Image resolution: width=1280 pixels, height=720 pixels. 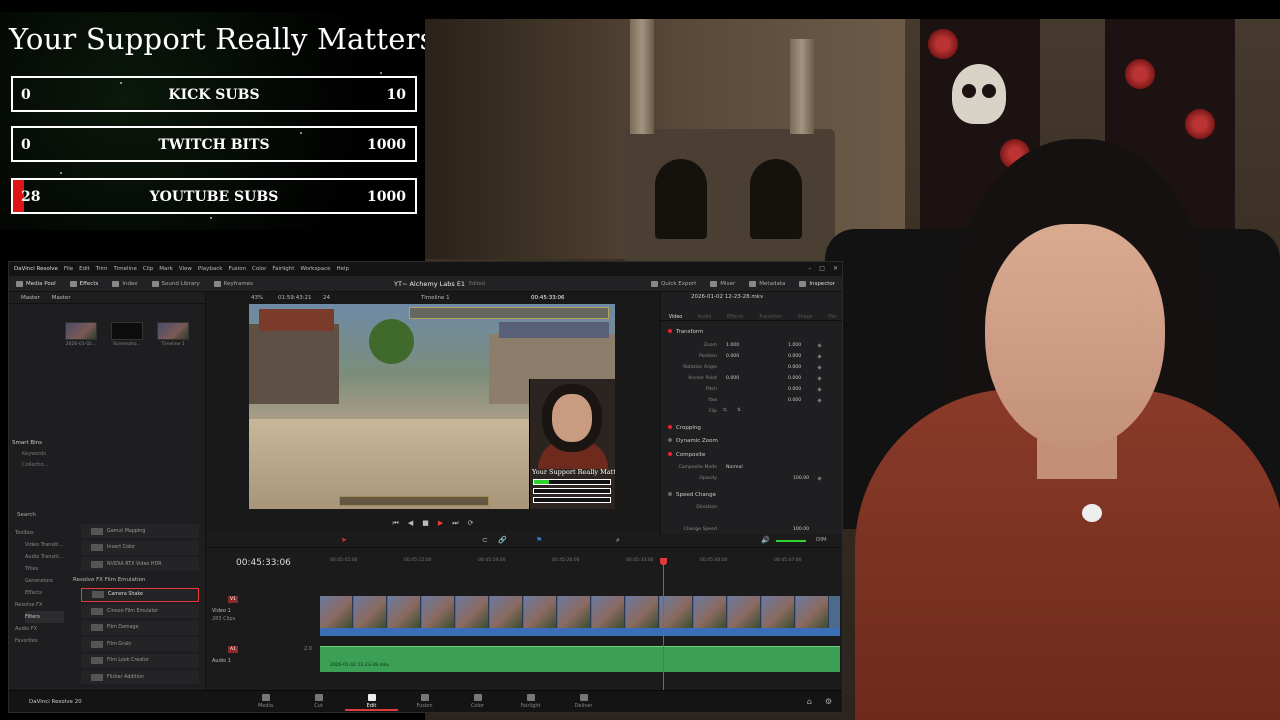 What do you see at coordinates (39, 533) in the screenshot?
I see `tree-item: Toolbox` at bounding box center [39, 533].